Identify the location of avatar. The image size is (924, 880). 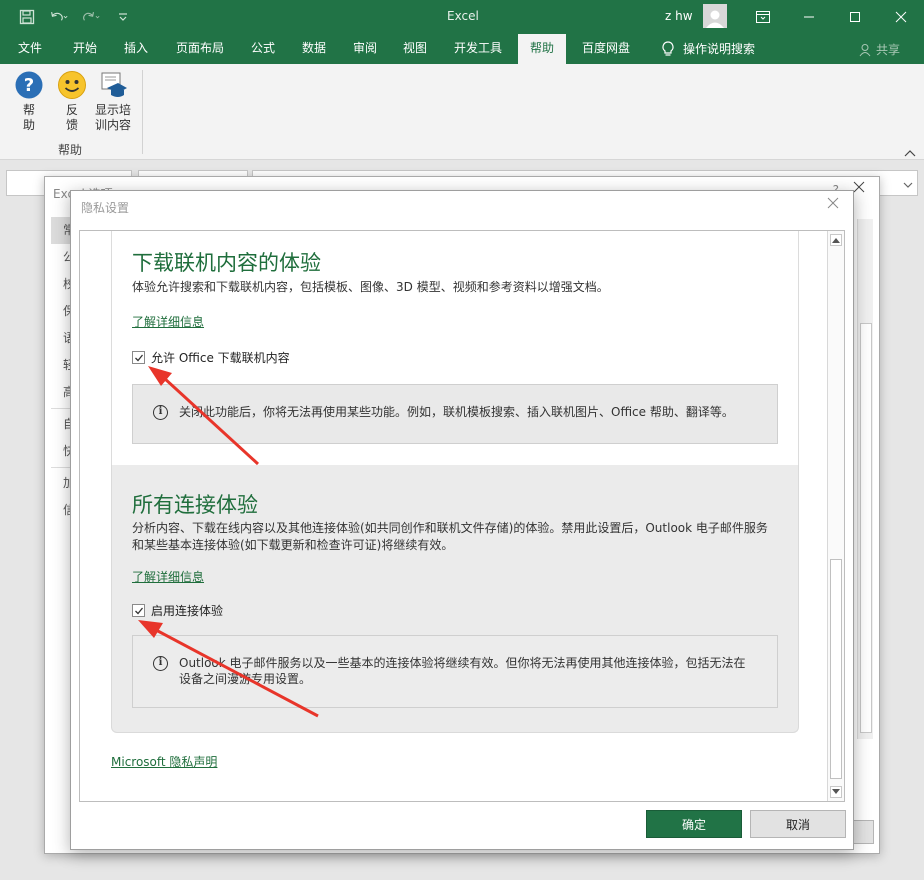
(715, 16).